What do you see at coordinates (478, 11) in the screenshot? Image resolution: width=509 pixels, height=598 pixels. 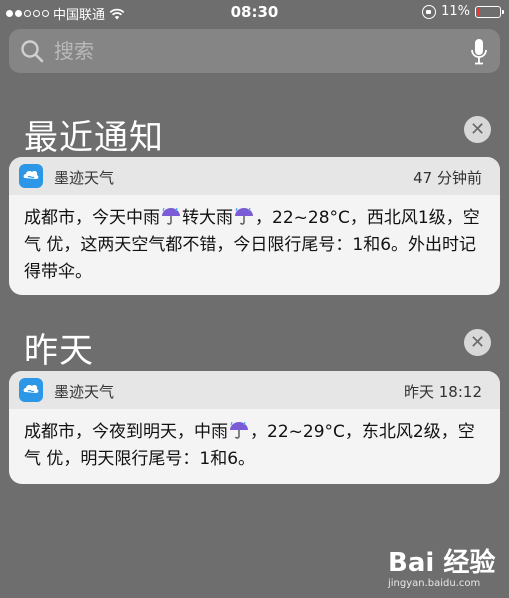 I see `battery-level-fill` at bounding box center [478, 11].